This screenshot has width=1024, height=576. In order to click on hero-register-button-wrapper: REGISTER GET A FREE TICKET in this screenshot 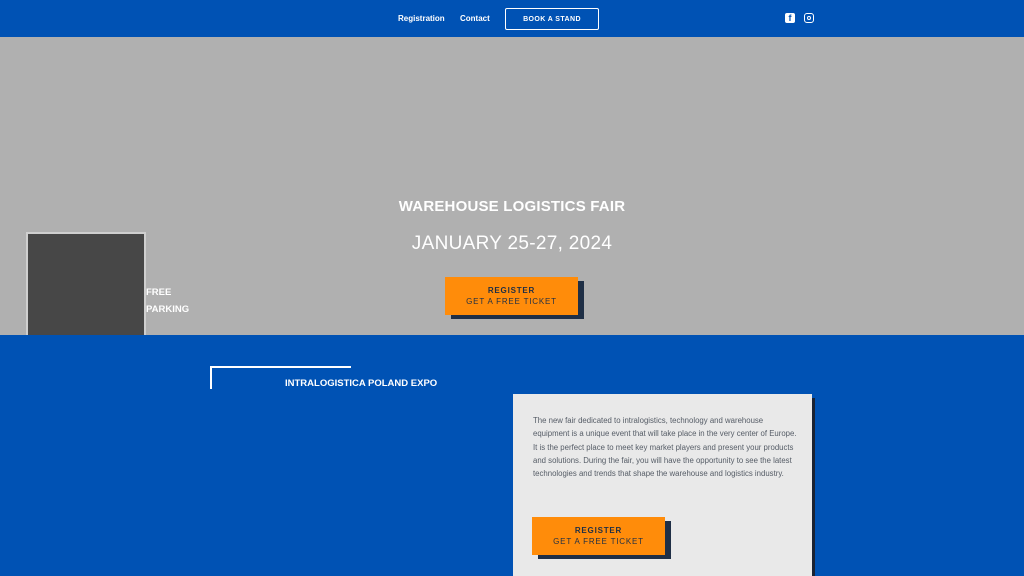, I will do `click(514, 298)`.